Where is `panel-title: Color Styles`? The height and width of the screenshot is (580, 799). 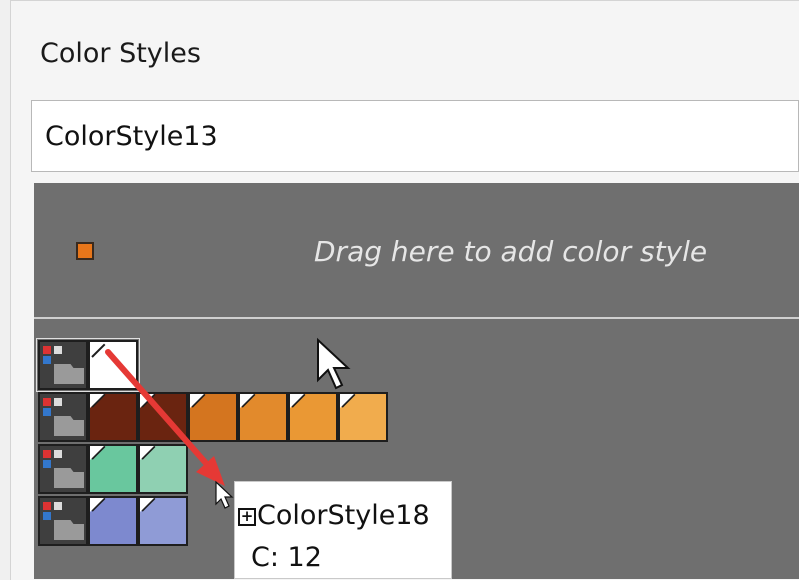 panel-title: Color Styles is located at coordinates (120, 53).